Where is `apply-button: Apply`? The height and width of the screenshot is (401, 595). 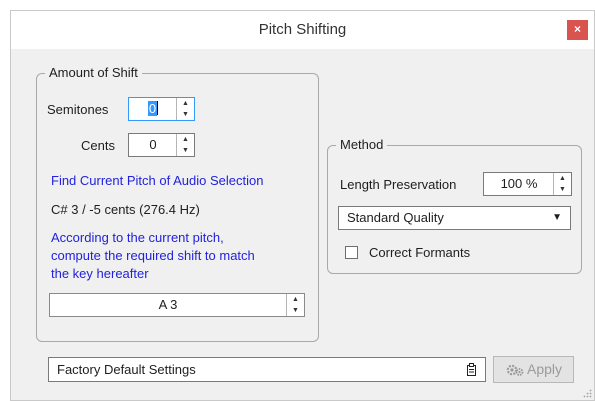
apply-button: Apply is located at coordinates (533, 369).